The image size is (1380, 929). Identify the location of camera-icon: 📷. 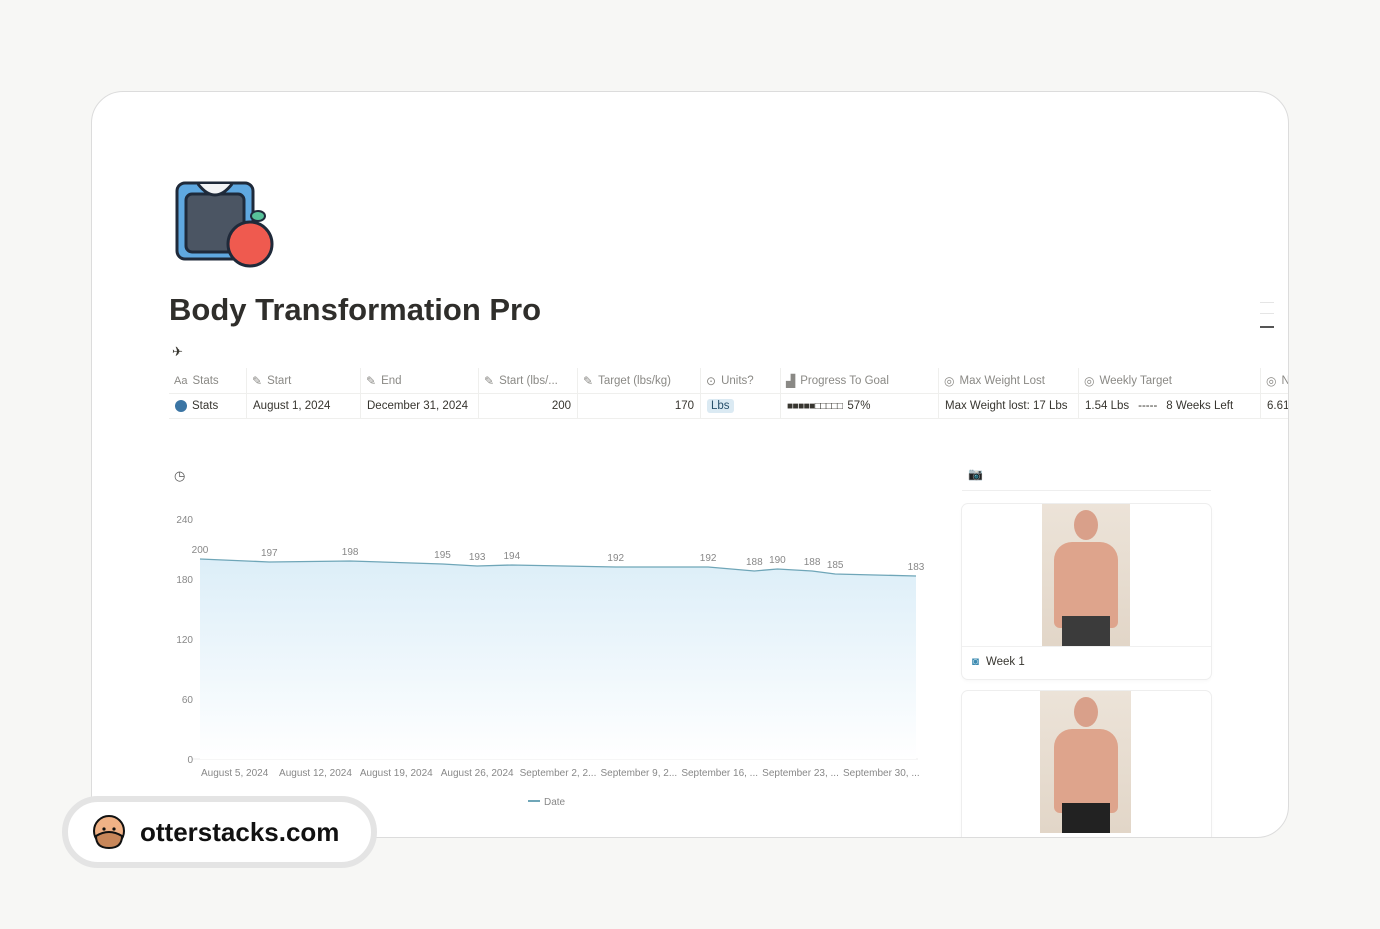
(975, 474).